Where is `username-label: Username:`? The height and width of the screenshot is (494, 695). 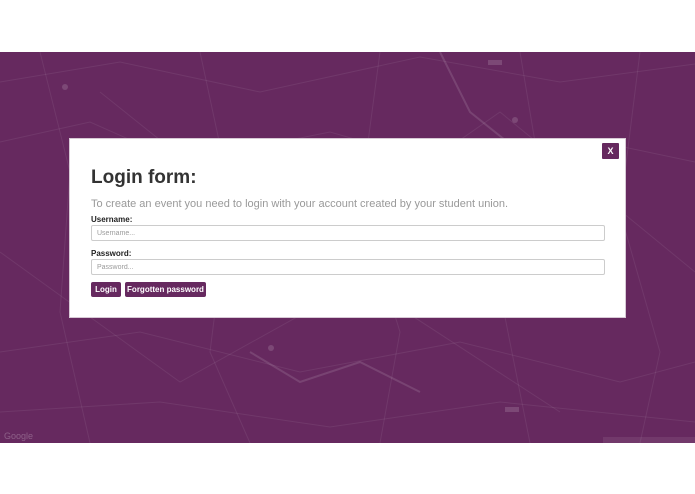 username-label: Username: is located at coordinates (112, 219).